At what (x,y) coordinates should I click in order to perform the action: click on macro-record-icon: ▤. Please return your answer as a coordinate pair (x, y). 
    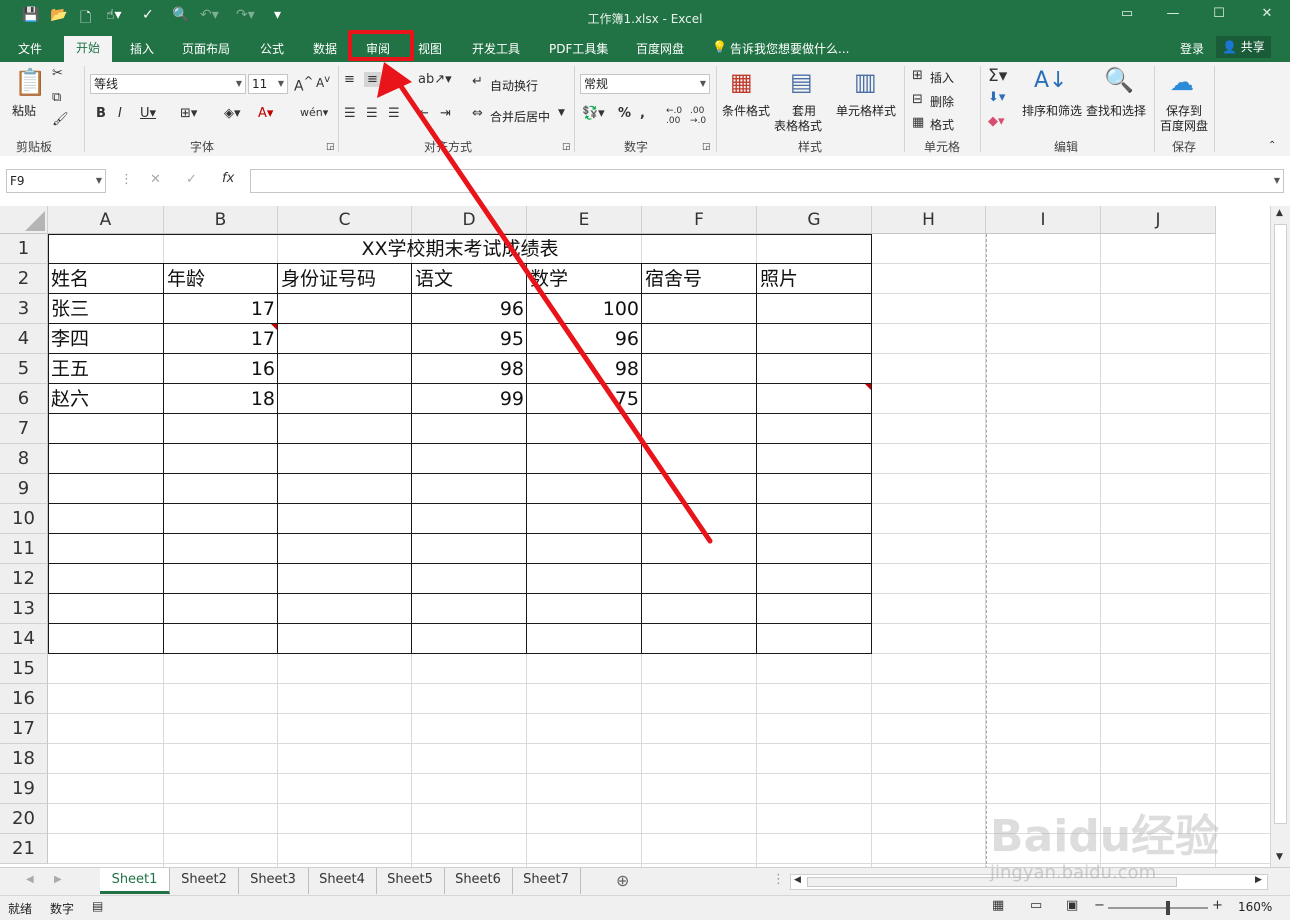
    Looking at the image, I should click on (97, 906).